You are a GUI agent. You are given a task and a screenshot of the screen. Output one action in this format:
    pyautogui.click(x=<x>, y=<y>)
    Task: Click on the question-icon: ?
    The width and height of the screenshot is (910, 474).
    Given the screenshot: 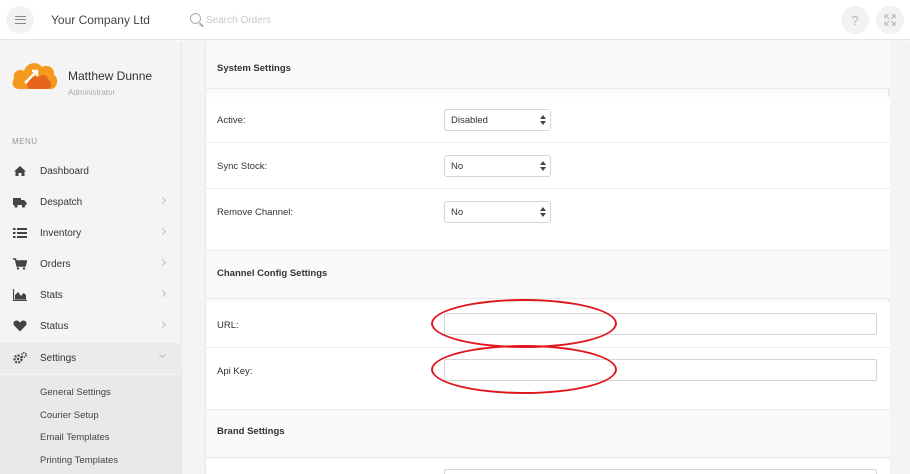 What is the action you would take?
    pyautogui.click(x=855, y=20)
    